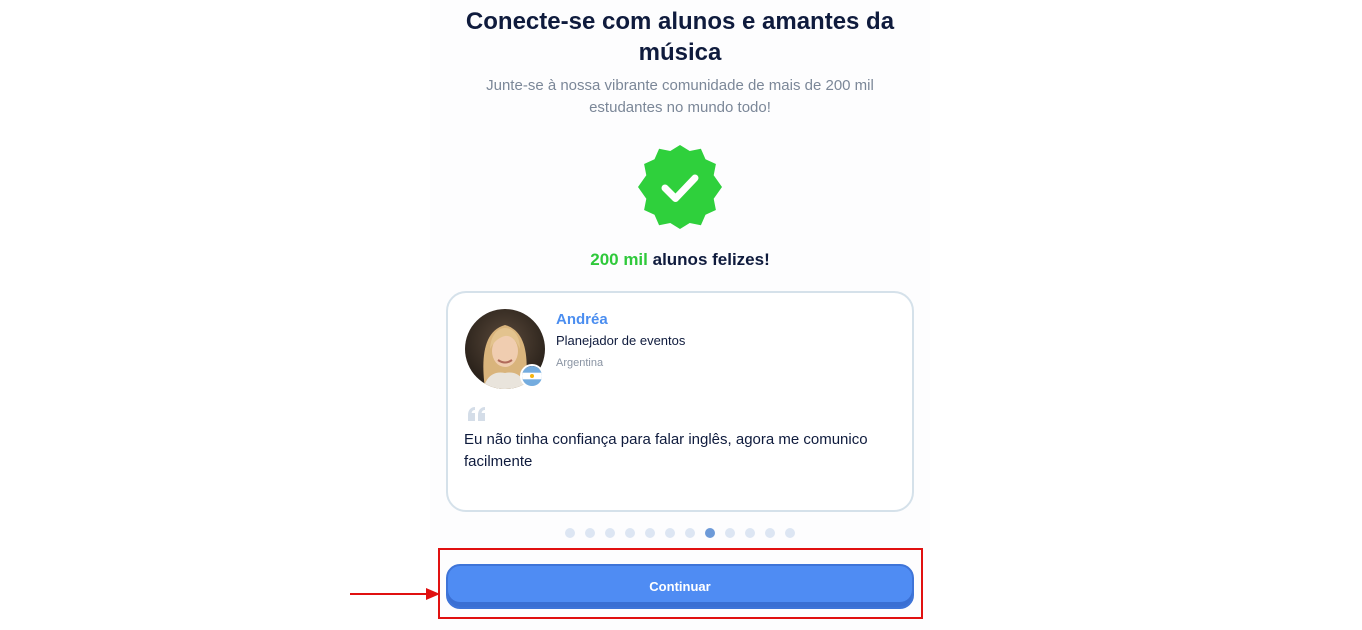 The width and height of the screenshot is (1362, 630). Describe the element at coordinates (619, 259) in the screenshot. I see `happy-students-count: 200 mil` at that location.